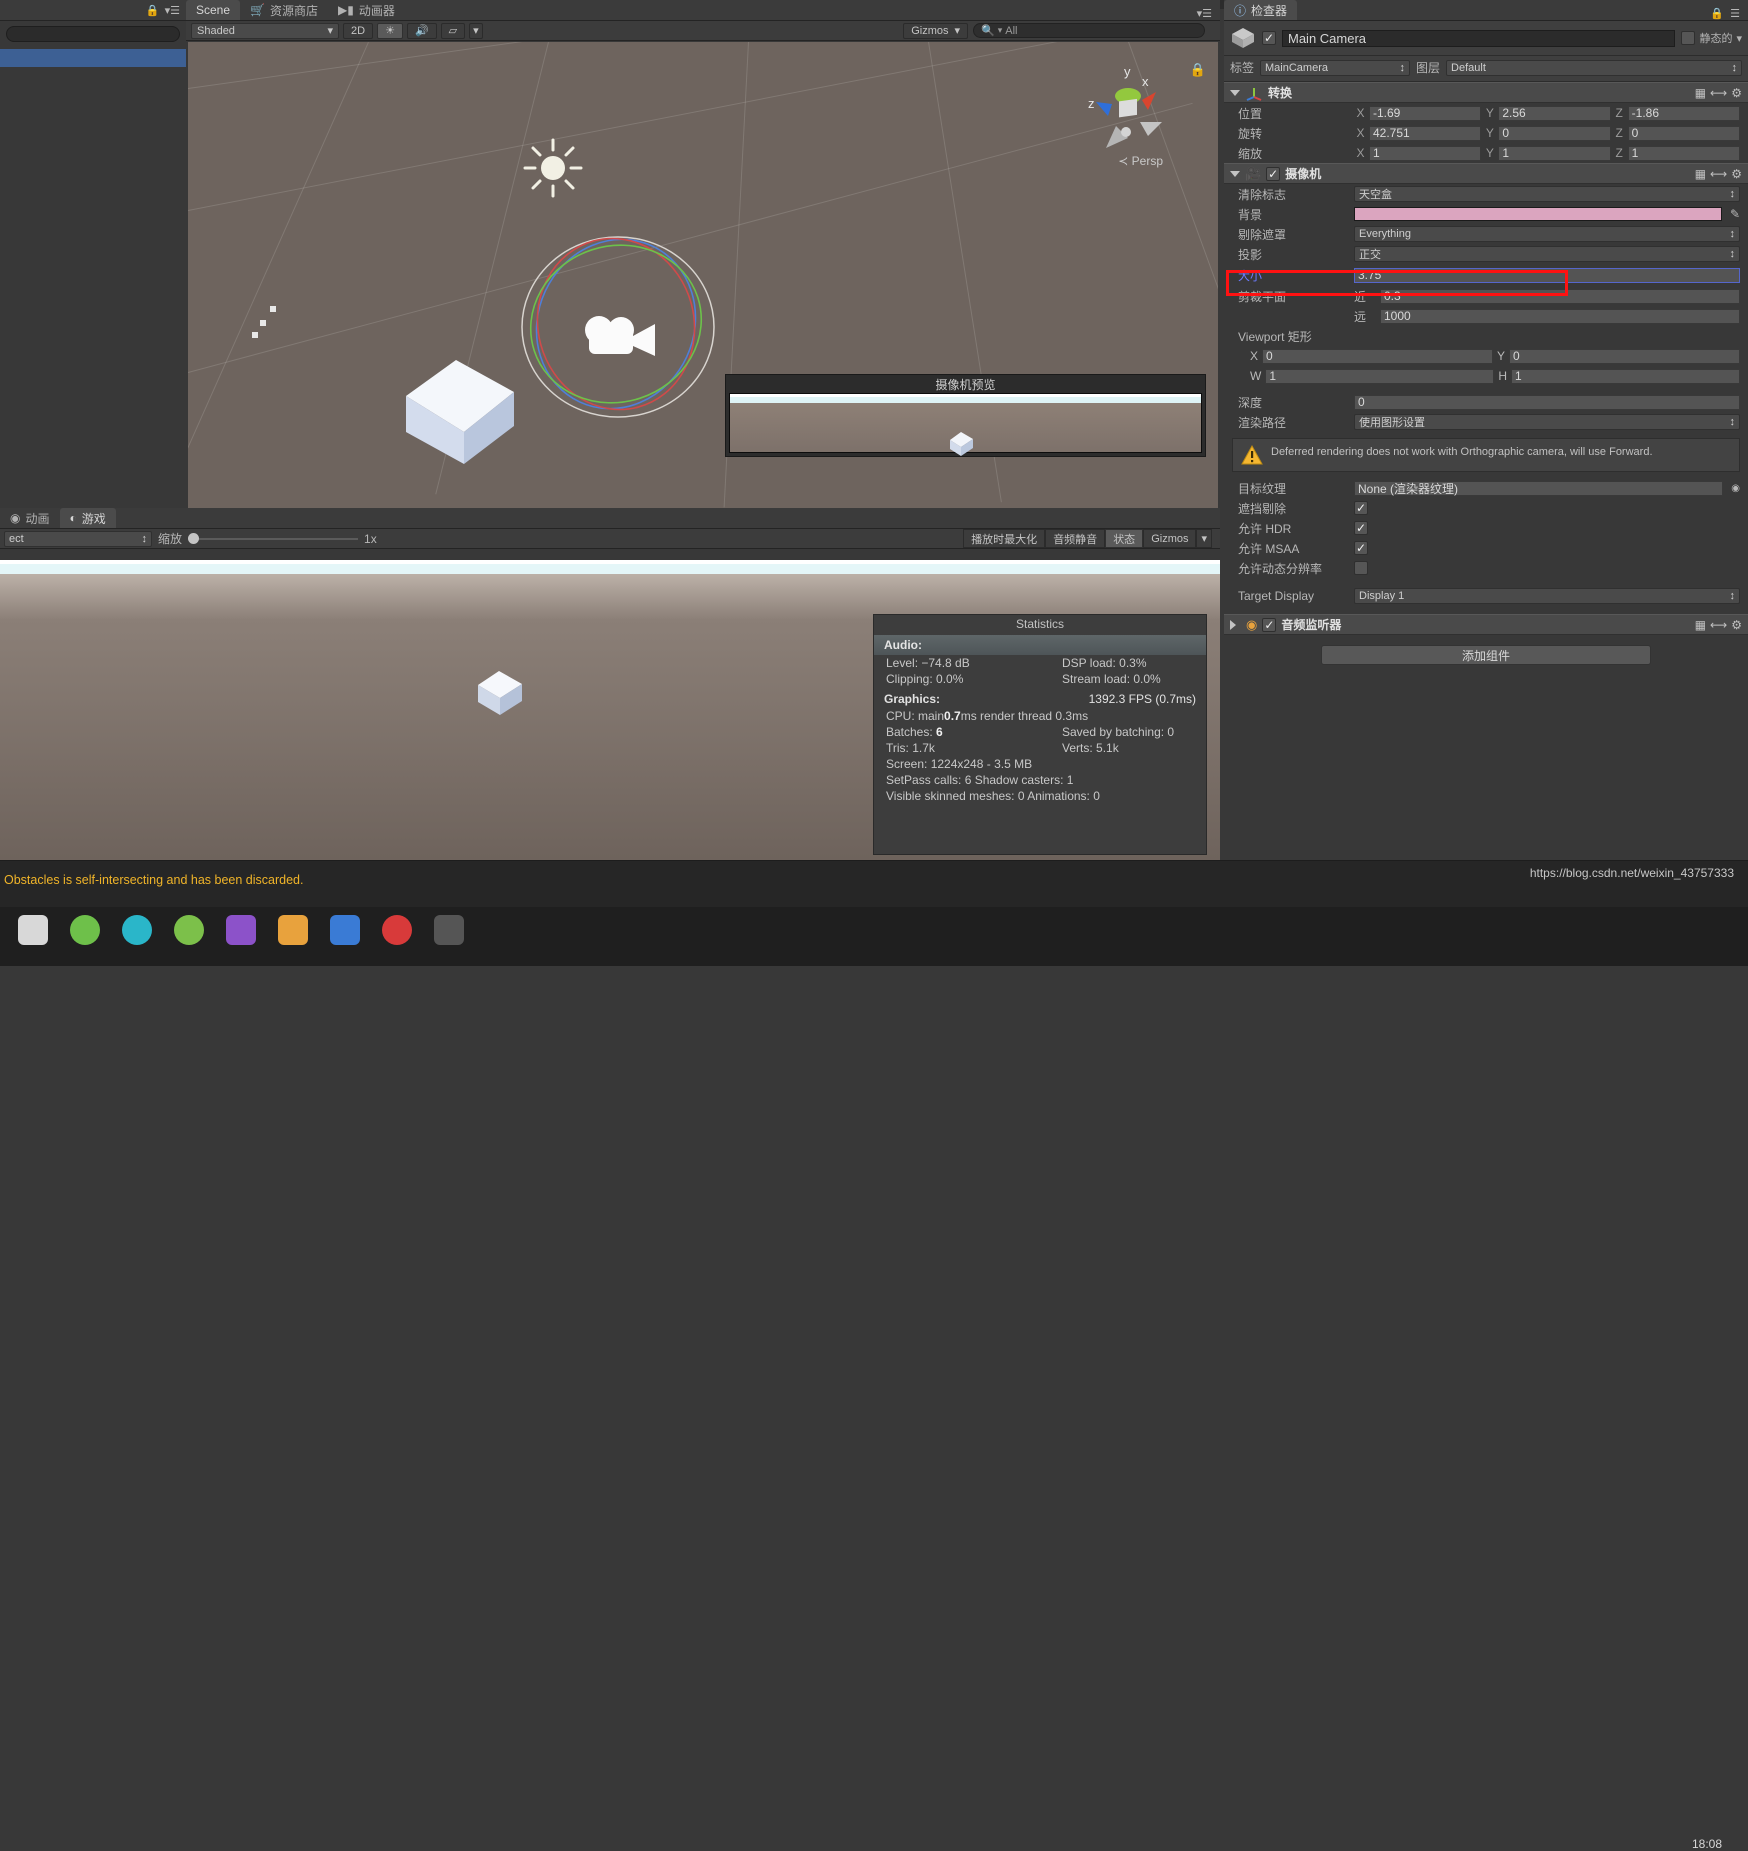 This screenshot has width=1748, height=1851. Describe the element at coordinates (1624, 356) in the screenshot. I see `viewport-y-input: 0` at that location.